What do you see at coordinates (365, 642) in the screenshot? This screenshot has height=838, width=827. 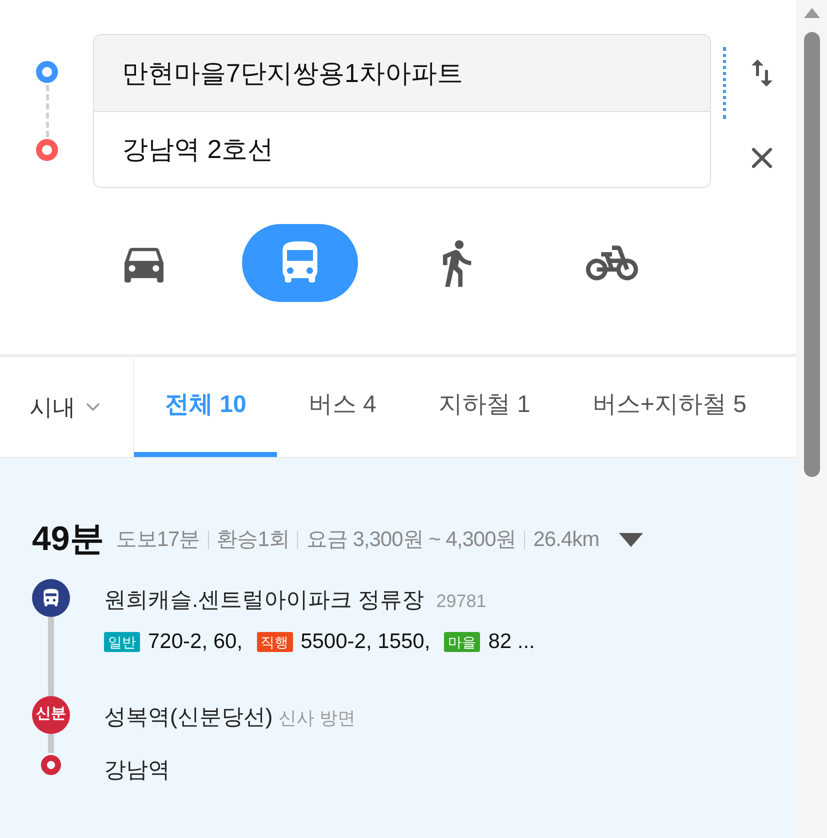 I see `bus-numbers: 5500-2, 1550,` at bounding box center [365, 642].